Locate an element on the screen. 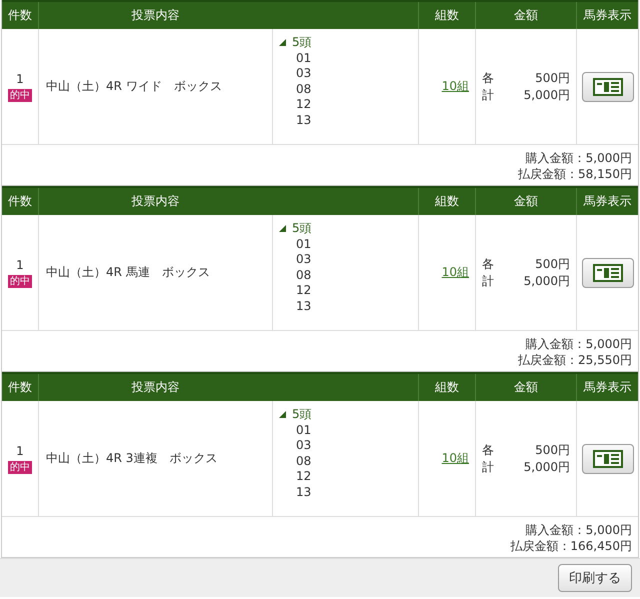 The height and width of the screenshot is (599, 640). bet-content: 中山（土）4R ワイド ボックス is located at coordinates (134, 86).